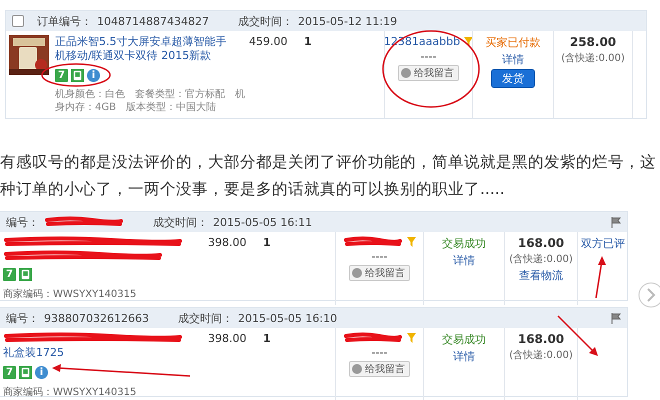  I want to click on funnel-icon, so click(469, 41).